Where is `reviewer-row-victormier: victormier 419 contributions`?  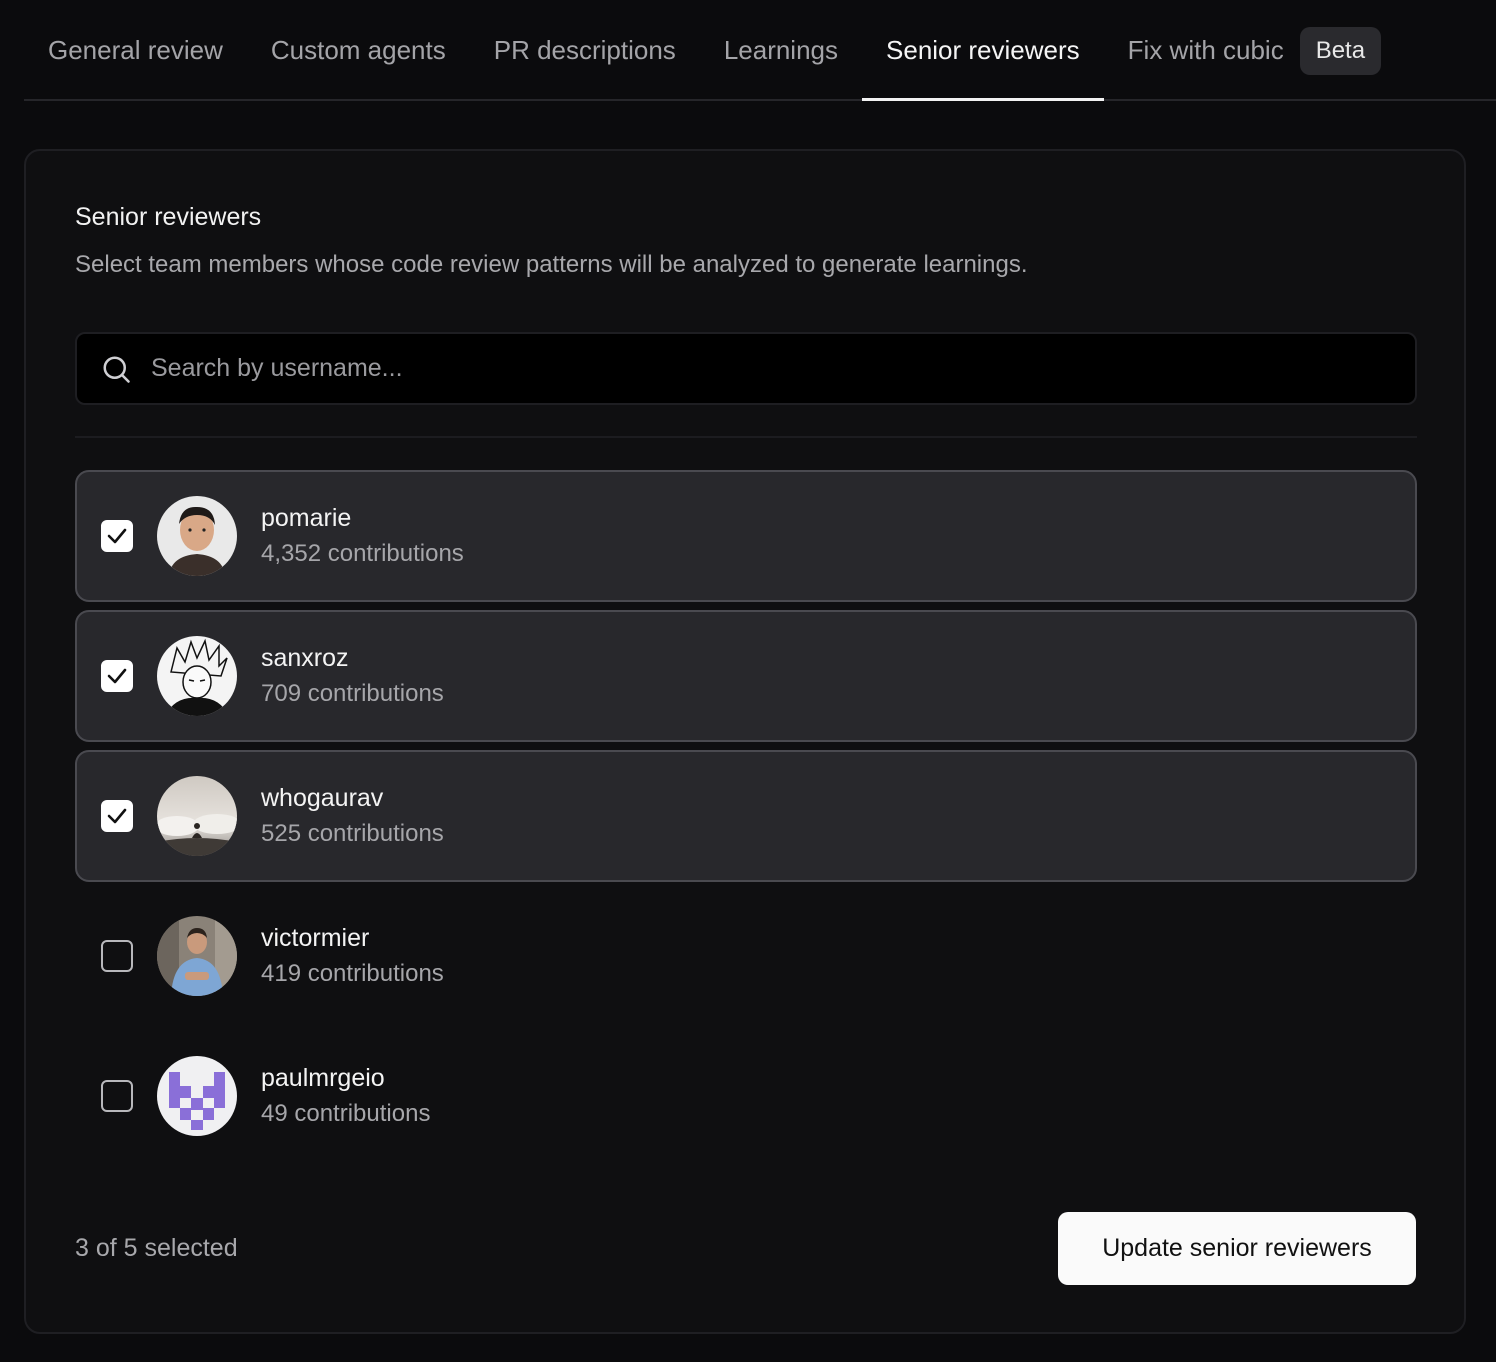
reviewer-row-victormier: victormier 419 contributions is located at coordinates (746, 956).